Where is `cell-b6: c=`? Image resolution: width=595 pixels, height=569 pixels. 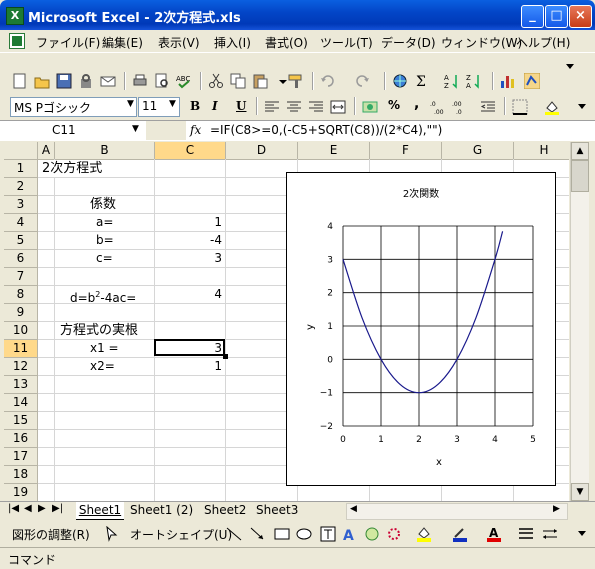 cell-b6: c= is located at coordinates (104, 258).